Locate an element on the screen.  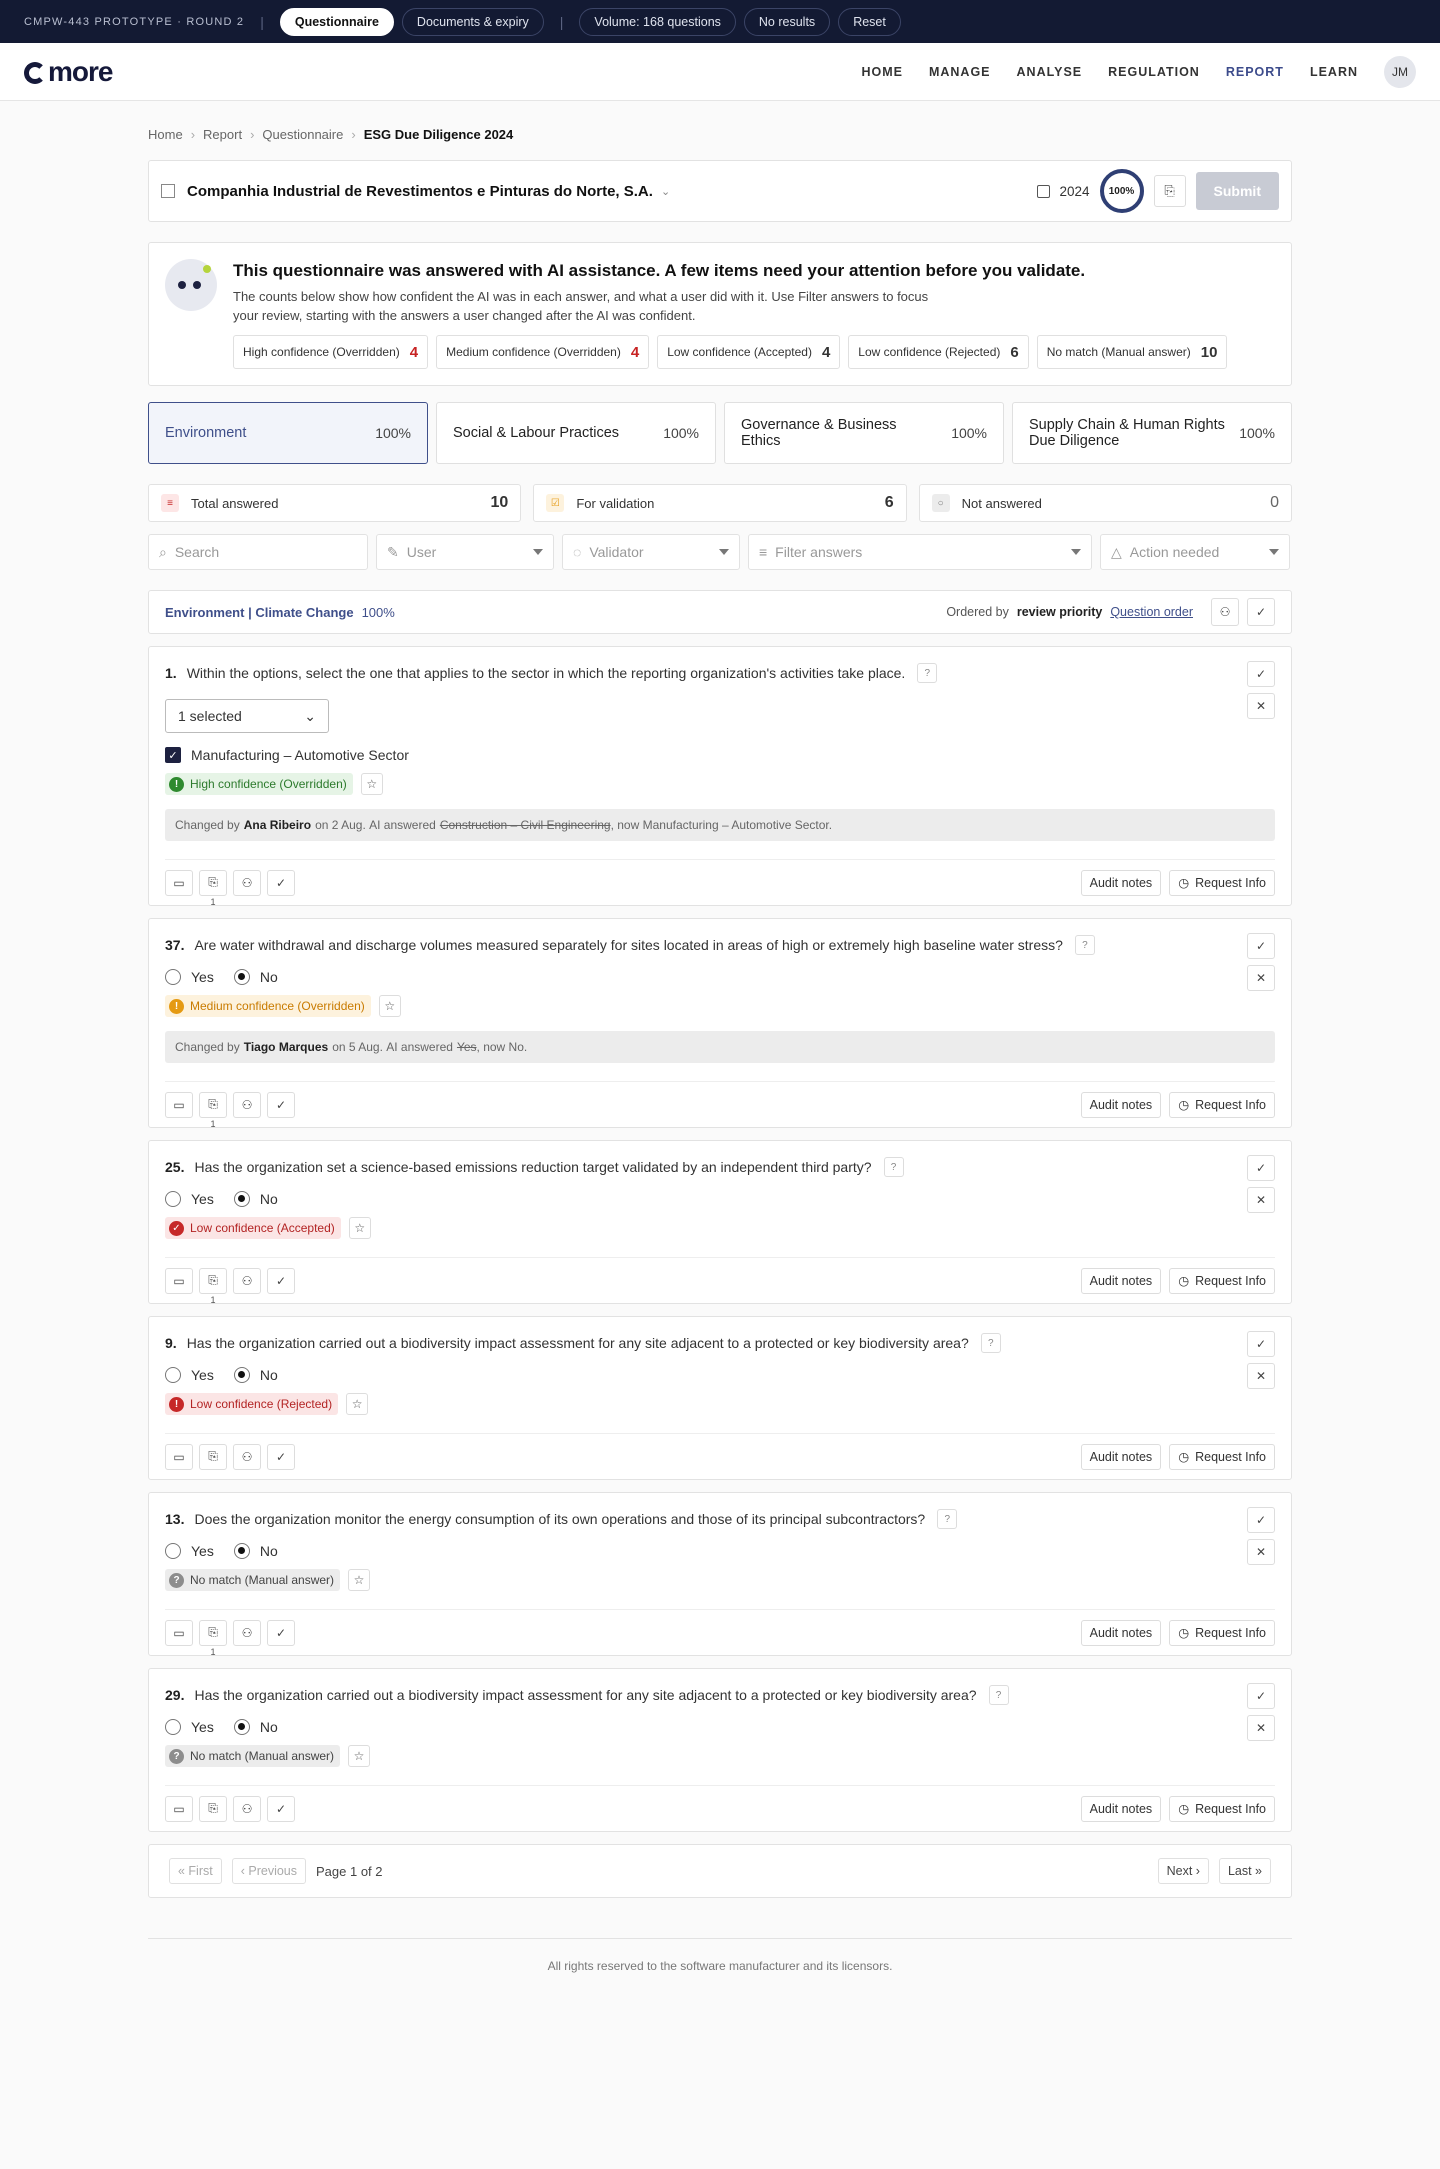
stat-for-validation: ☑ For validation 6 is located at coordinates (720, 503).